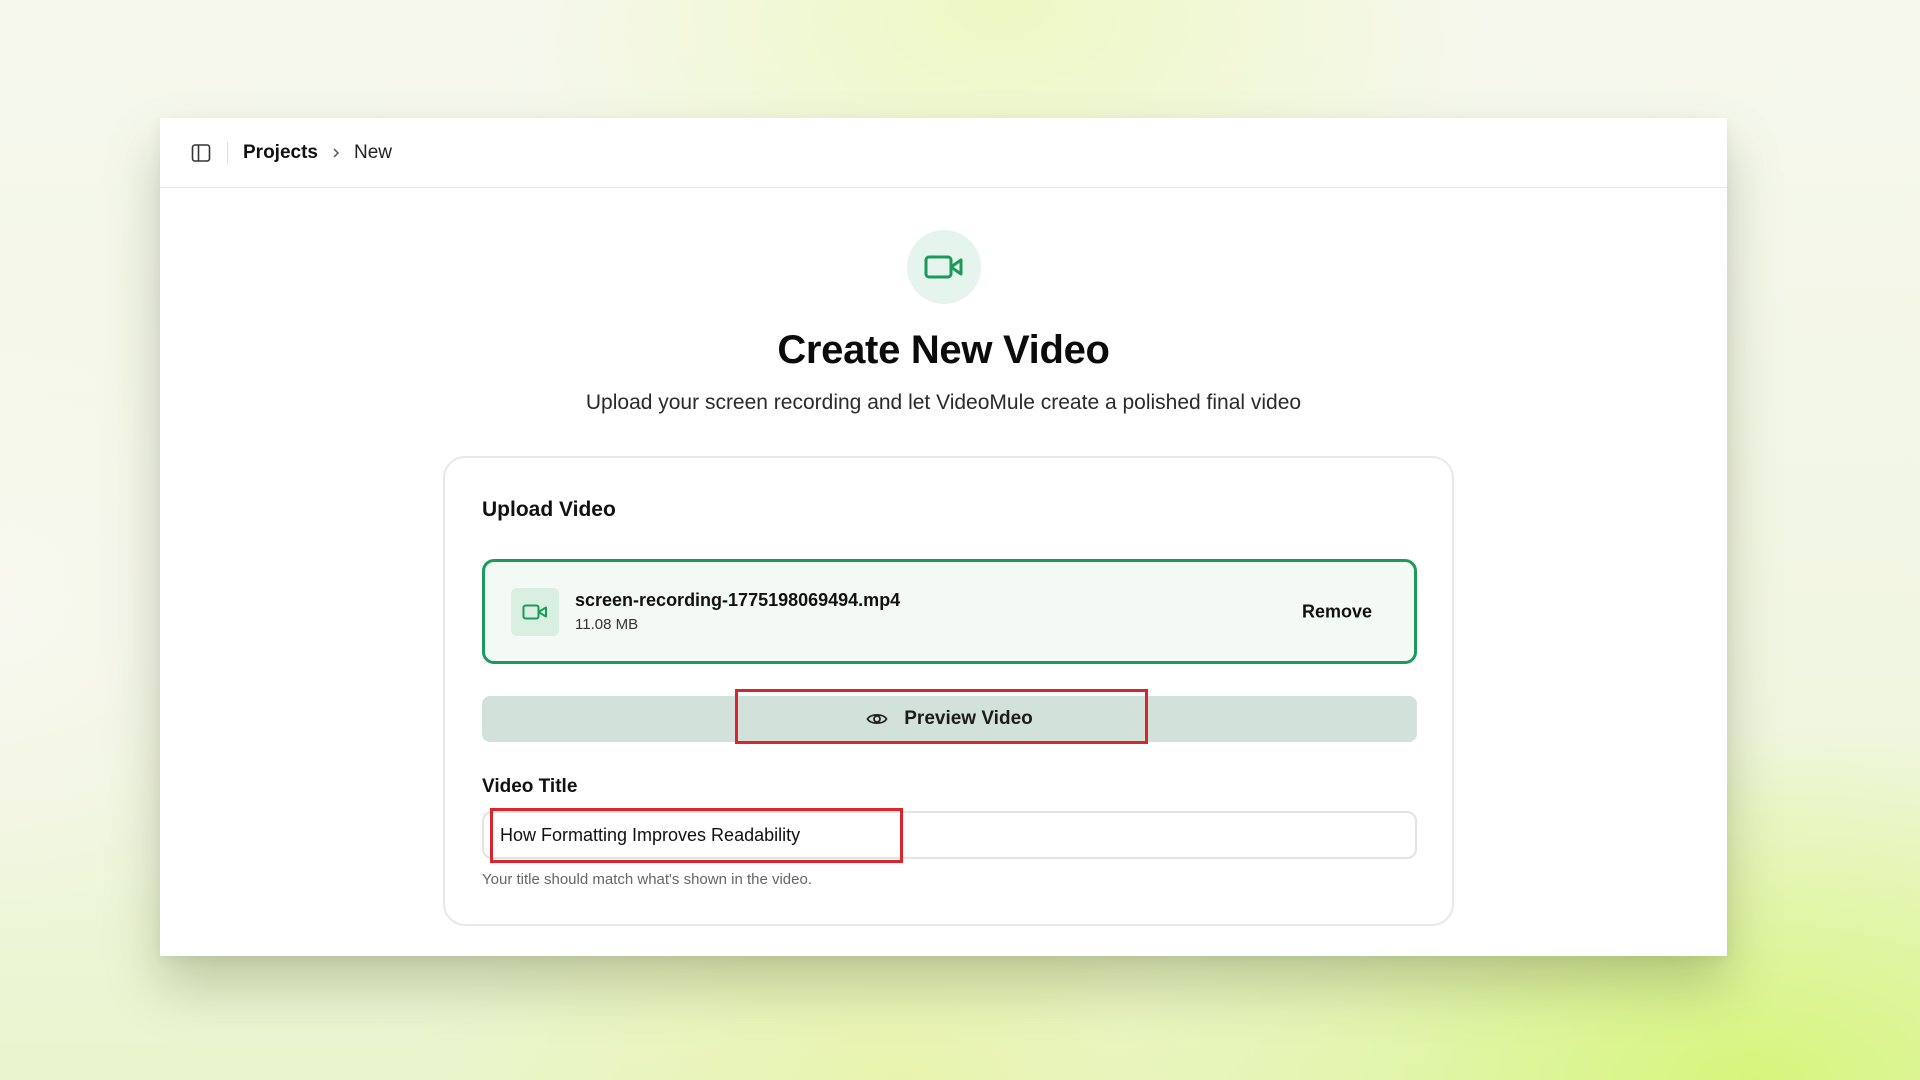 The width and height of the screenshot is (1920, 1080). What do you see at coordinates (949, 835) in the screenshot?
I see `video-title-input` at bounding box center [949, 835].